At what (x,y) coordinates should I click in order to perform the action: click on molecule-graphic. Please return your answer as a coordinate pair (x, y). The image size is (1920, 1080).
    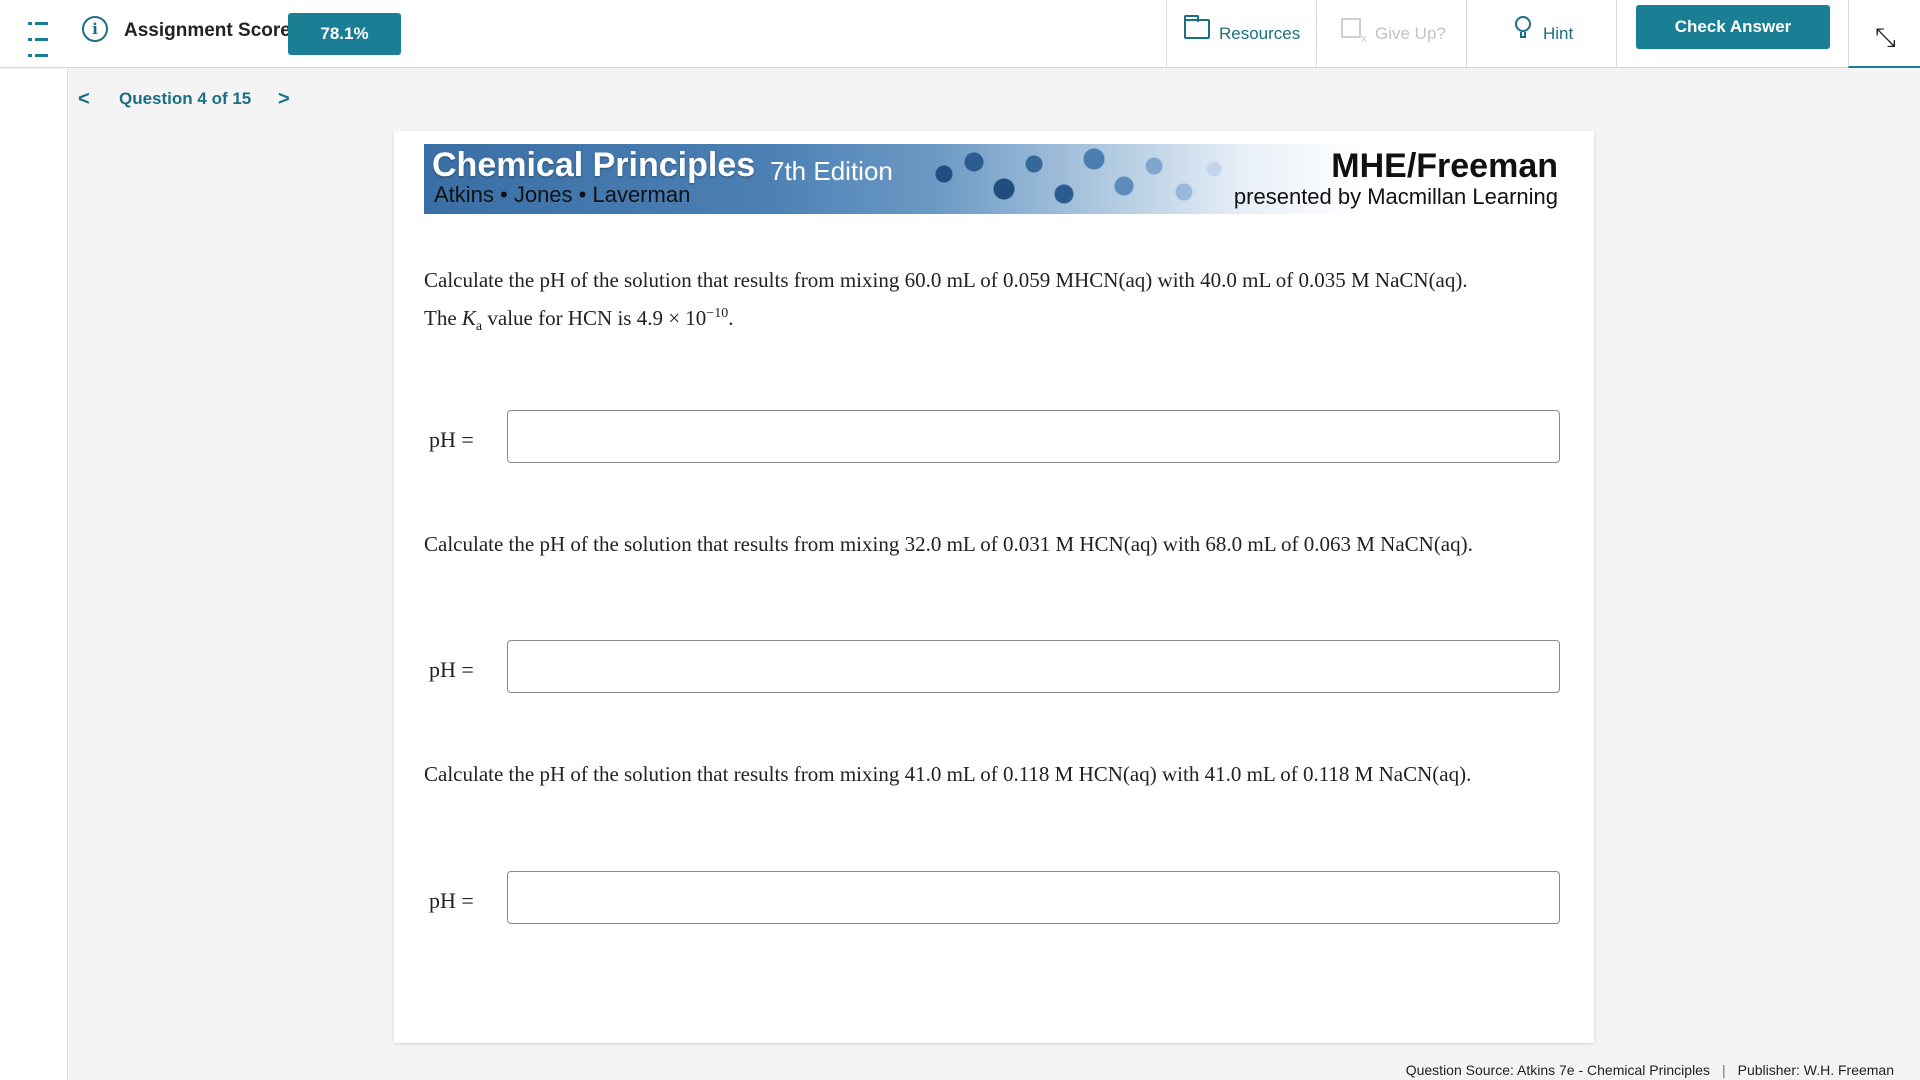
    Looking at the image, I should click on (1104, 179).